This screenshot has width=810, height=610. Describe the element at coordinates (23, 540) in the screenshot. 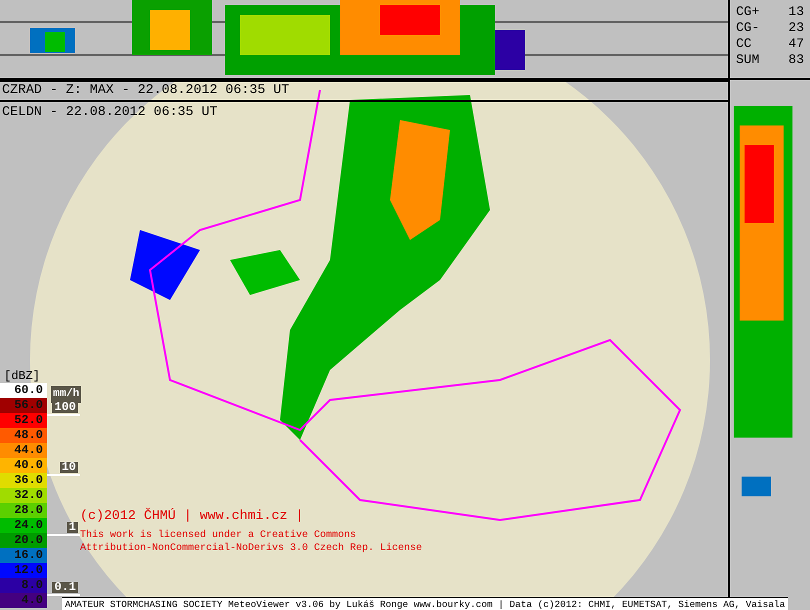

I see `legend-level: 20.0` at that location.